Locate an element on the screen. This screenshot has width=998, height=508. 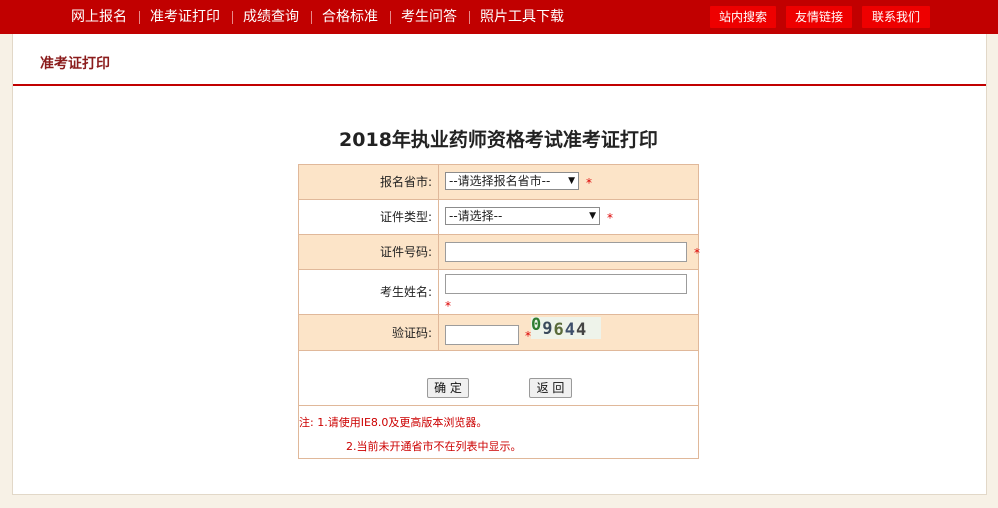
captcha-image: 09644 is located at coordinates (566, 327).